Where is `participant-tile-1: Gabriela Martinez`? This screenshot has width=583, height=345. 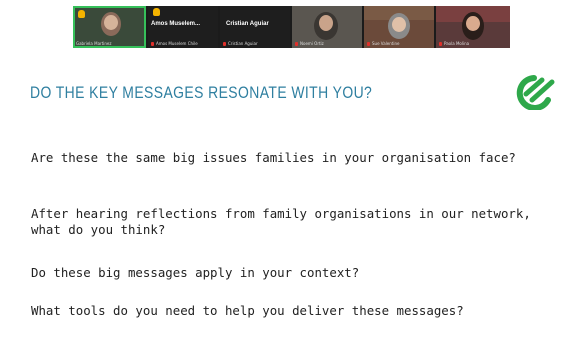
participant-tile-1: Gabriela Martinez is located at coordinates (109, 27).